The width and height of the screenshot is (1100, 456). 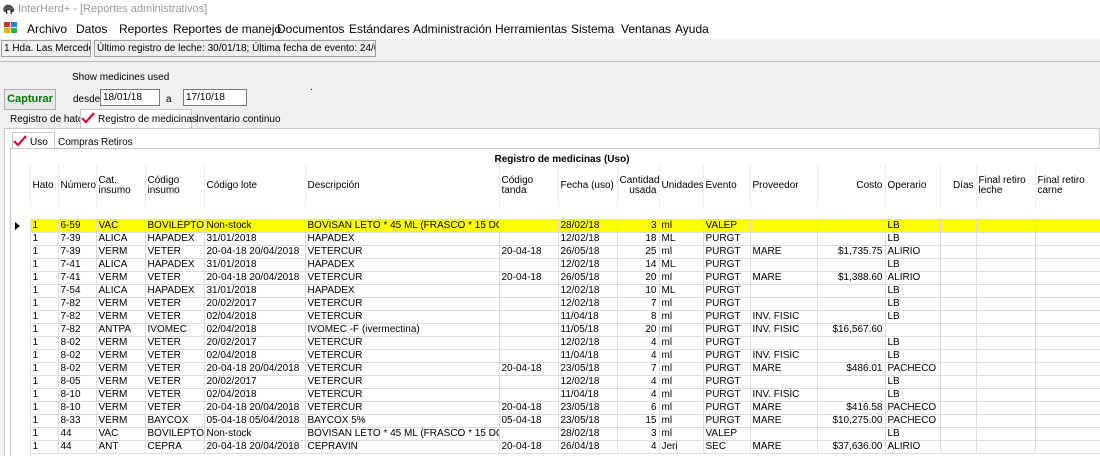 I want to click on table-cell: $37,636.00, so click(x=851, y=446).